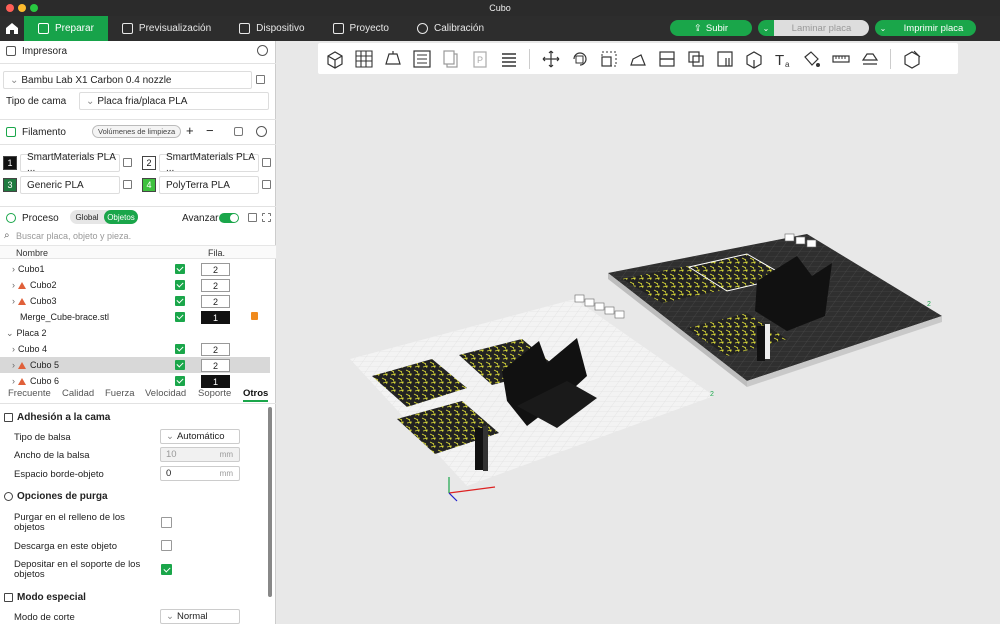  I want to click on brim-gap-input: 0 mm, so click(200, 473).